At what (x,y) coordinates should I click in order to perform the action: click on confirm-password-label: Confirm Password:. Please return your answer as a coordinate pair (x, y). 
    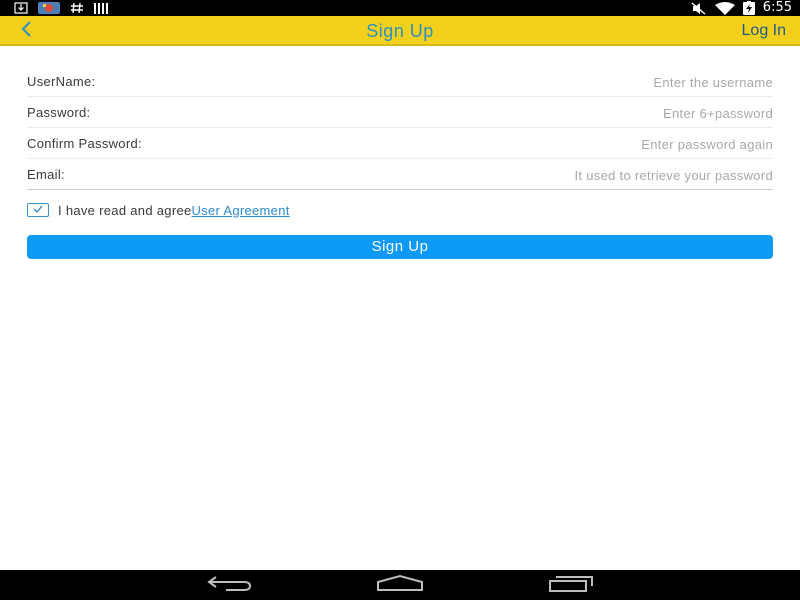
    Looking at the image, I should click on (84, 143).